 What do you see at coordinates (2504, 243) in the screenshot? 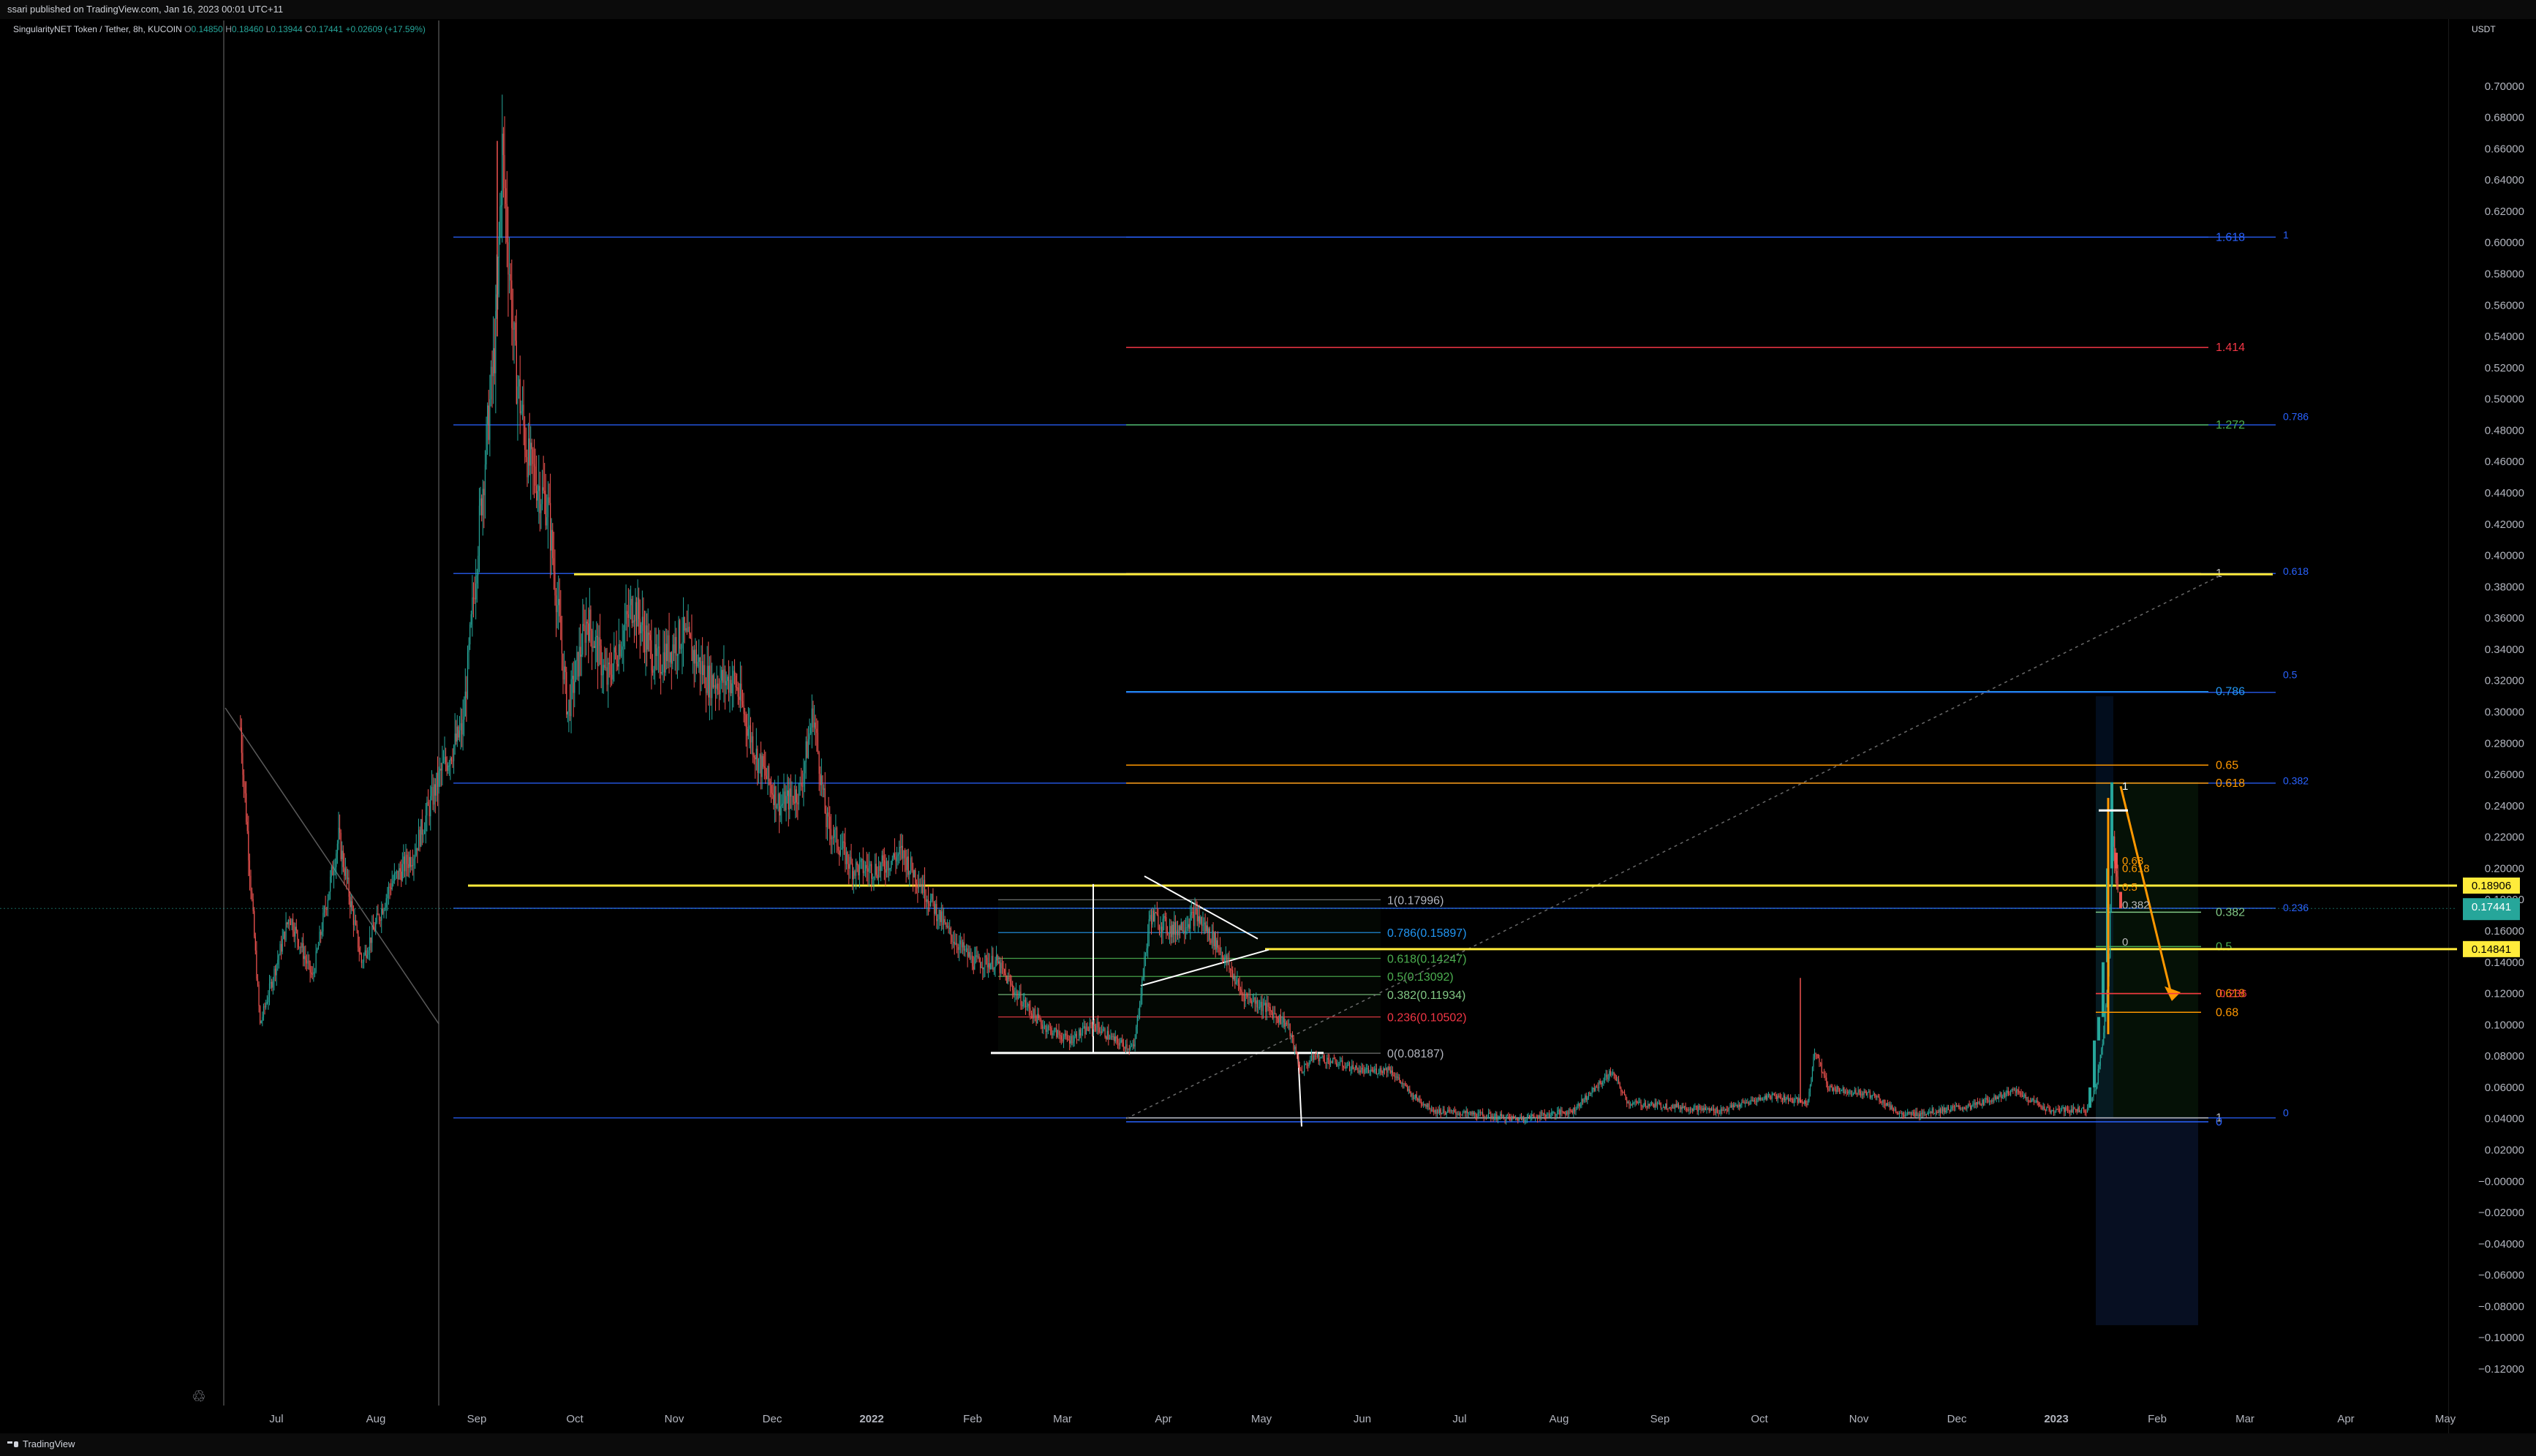
I see `y-tick-label: 0.60000` at bounding box center [2504, 243].